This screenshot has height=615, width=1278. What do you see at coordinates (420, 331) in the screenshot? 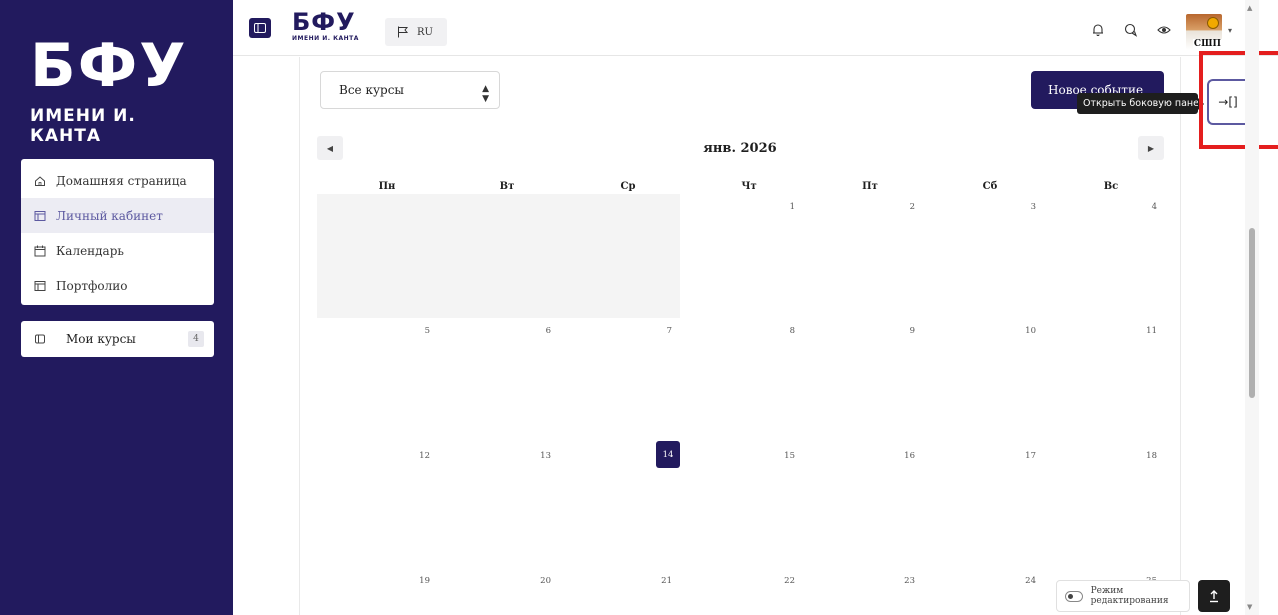
I see `calendar-day: 5` at bounding box center [420, 331].